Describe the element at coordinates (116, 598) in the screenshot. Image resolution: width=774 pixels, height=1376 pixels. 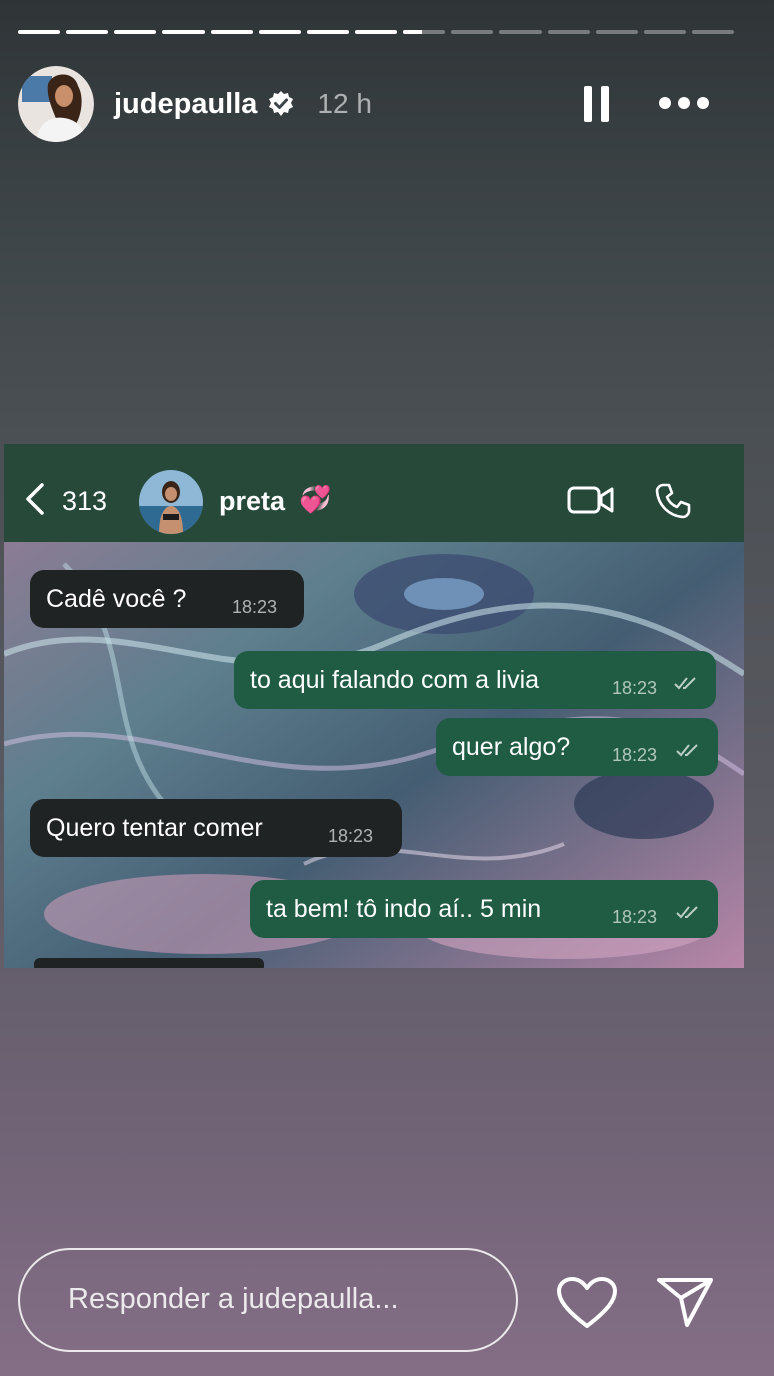
I see `message-text: Cadê você ?` at that location.